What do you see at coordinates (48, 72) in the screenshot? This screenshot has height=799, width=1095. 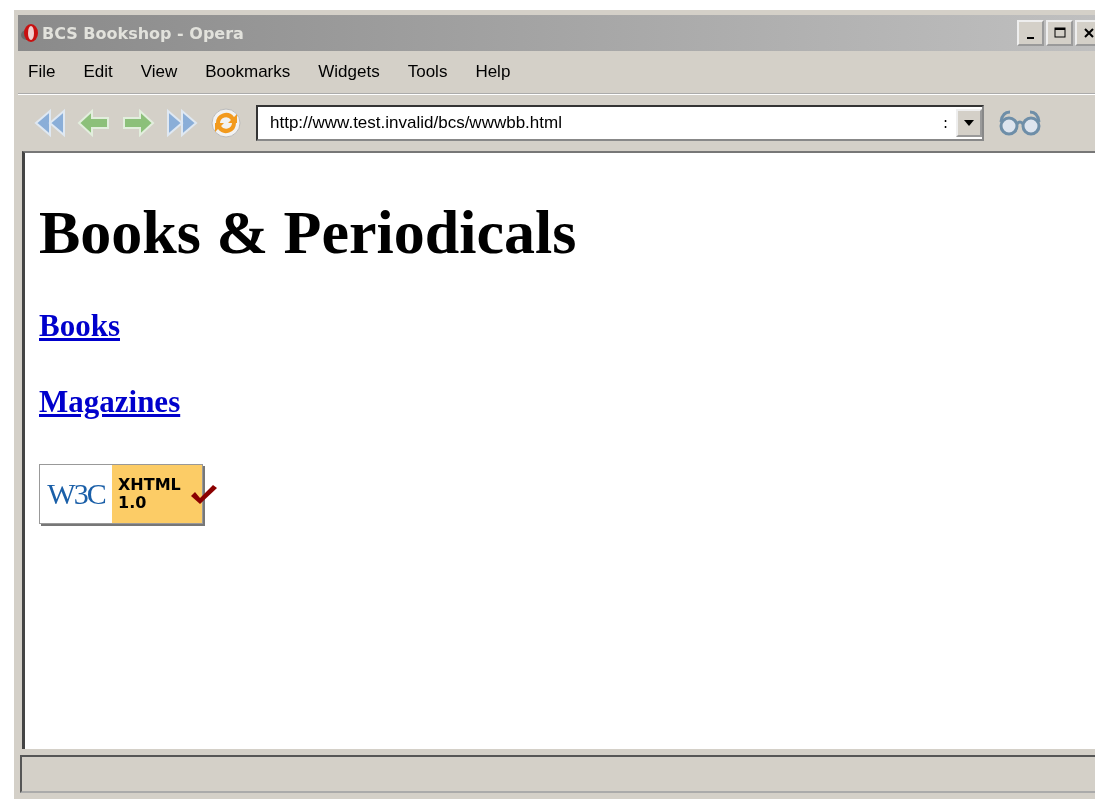 I see `menu-item: File` at bounding box center [48, 72].